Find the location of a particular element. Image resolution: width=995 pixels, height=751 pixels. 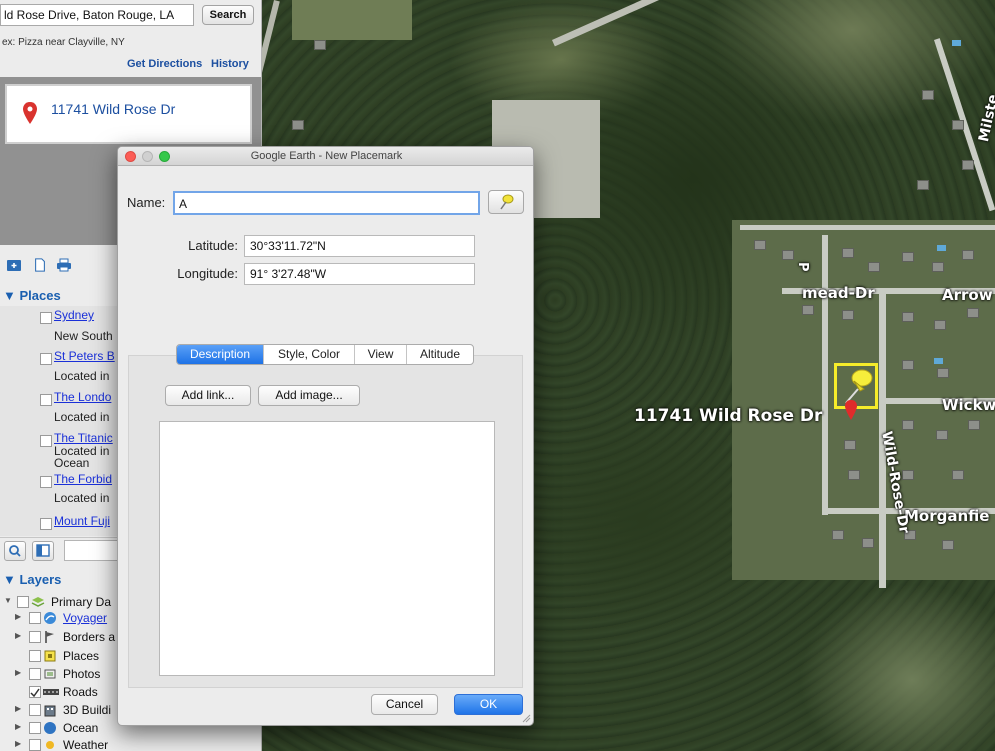

layers-icon is located at coordinates (38, 602).